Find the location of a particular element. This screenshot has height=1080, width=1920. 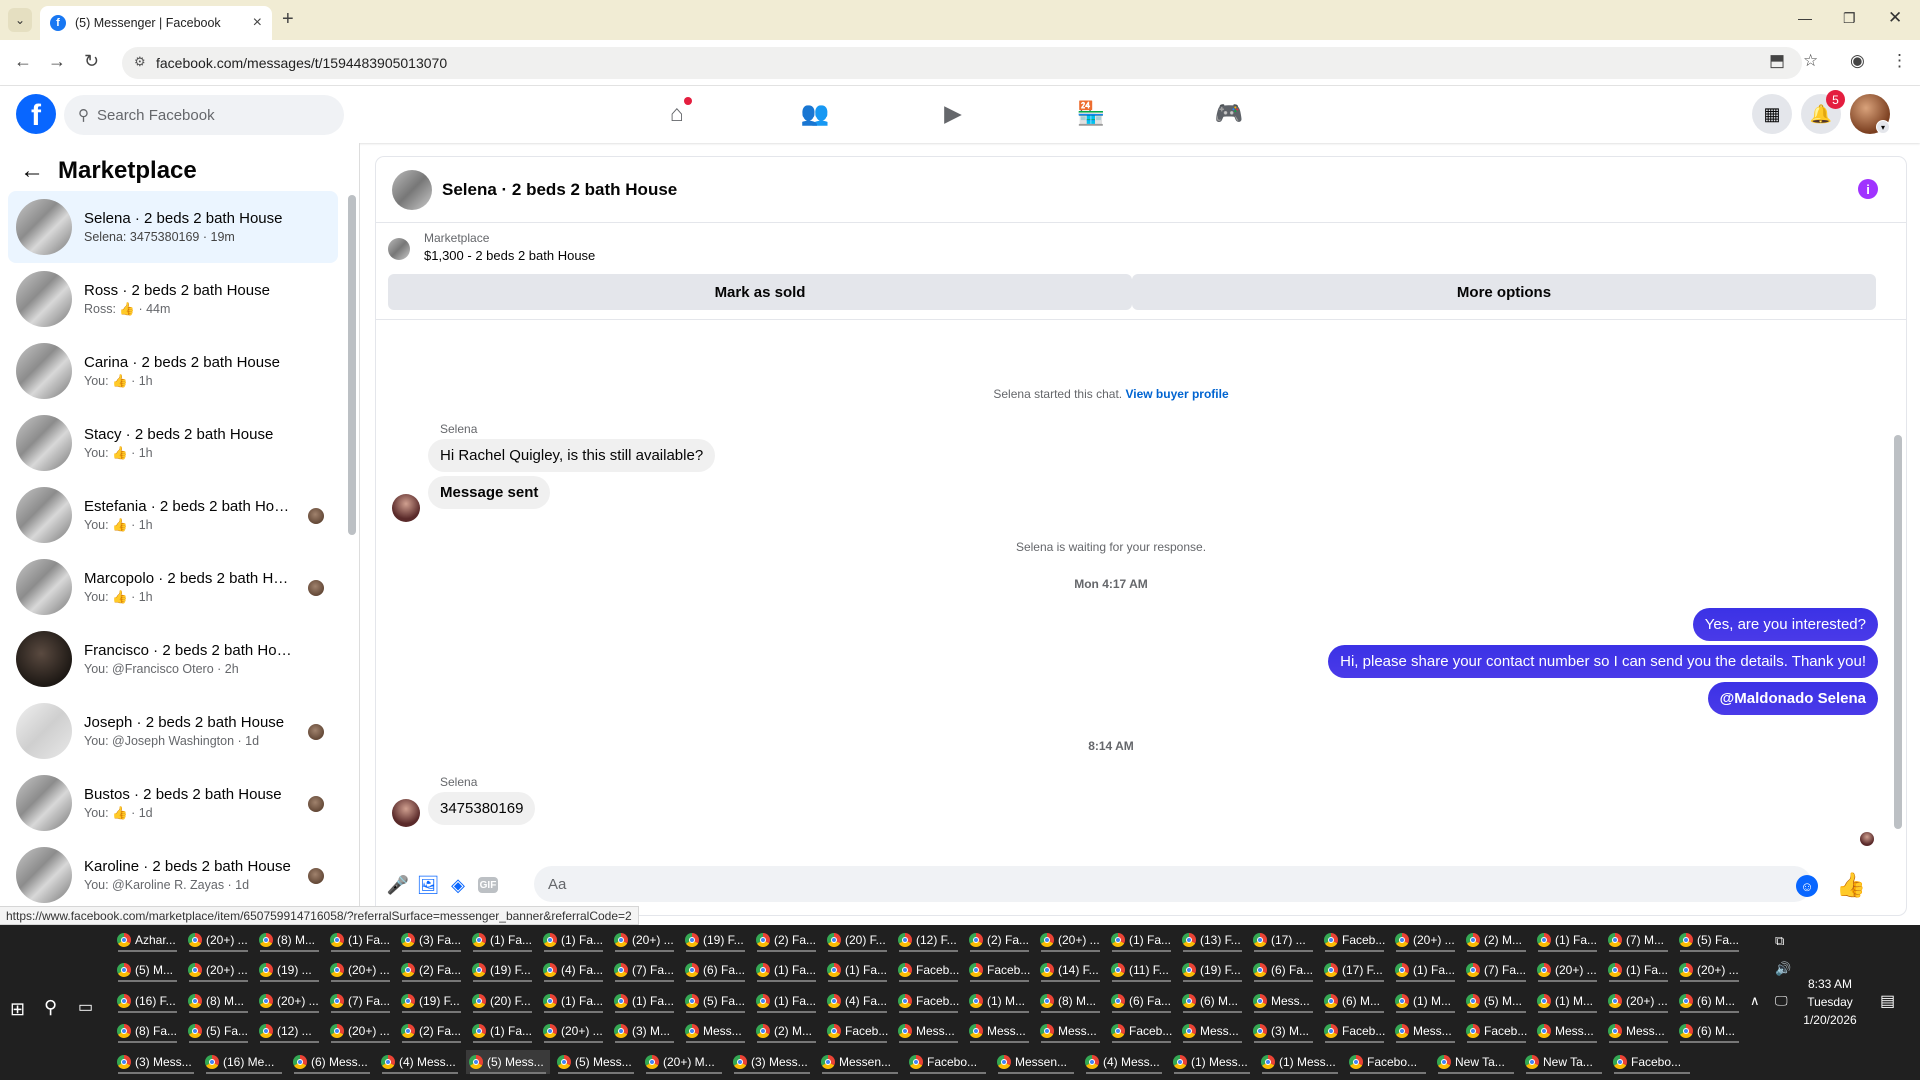

new-tab-button: + is located at coordinates (288, 19).